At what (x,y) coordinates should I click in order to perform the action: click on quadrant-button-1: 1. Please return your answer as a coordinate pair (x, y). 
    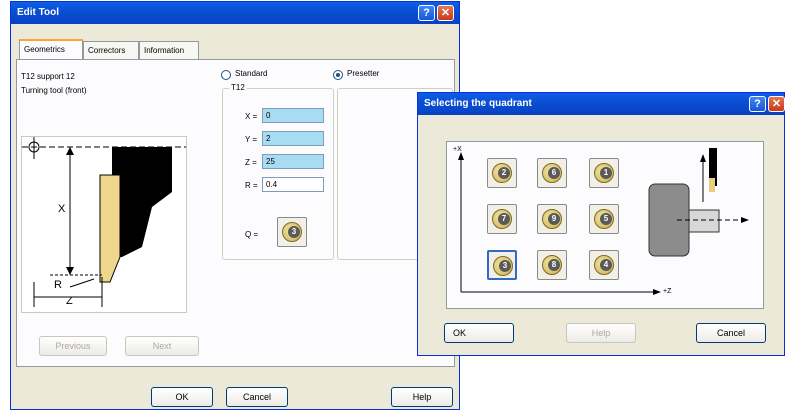
    Looking at the image, I should click on (604, 173).